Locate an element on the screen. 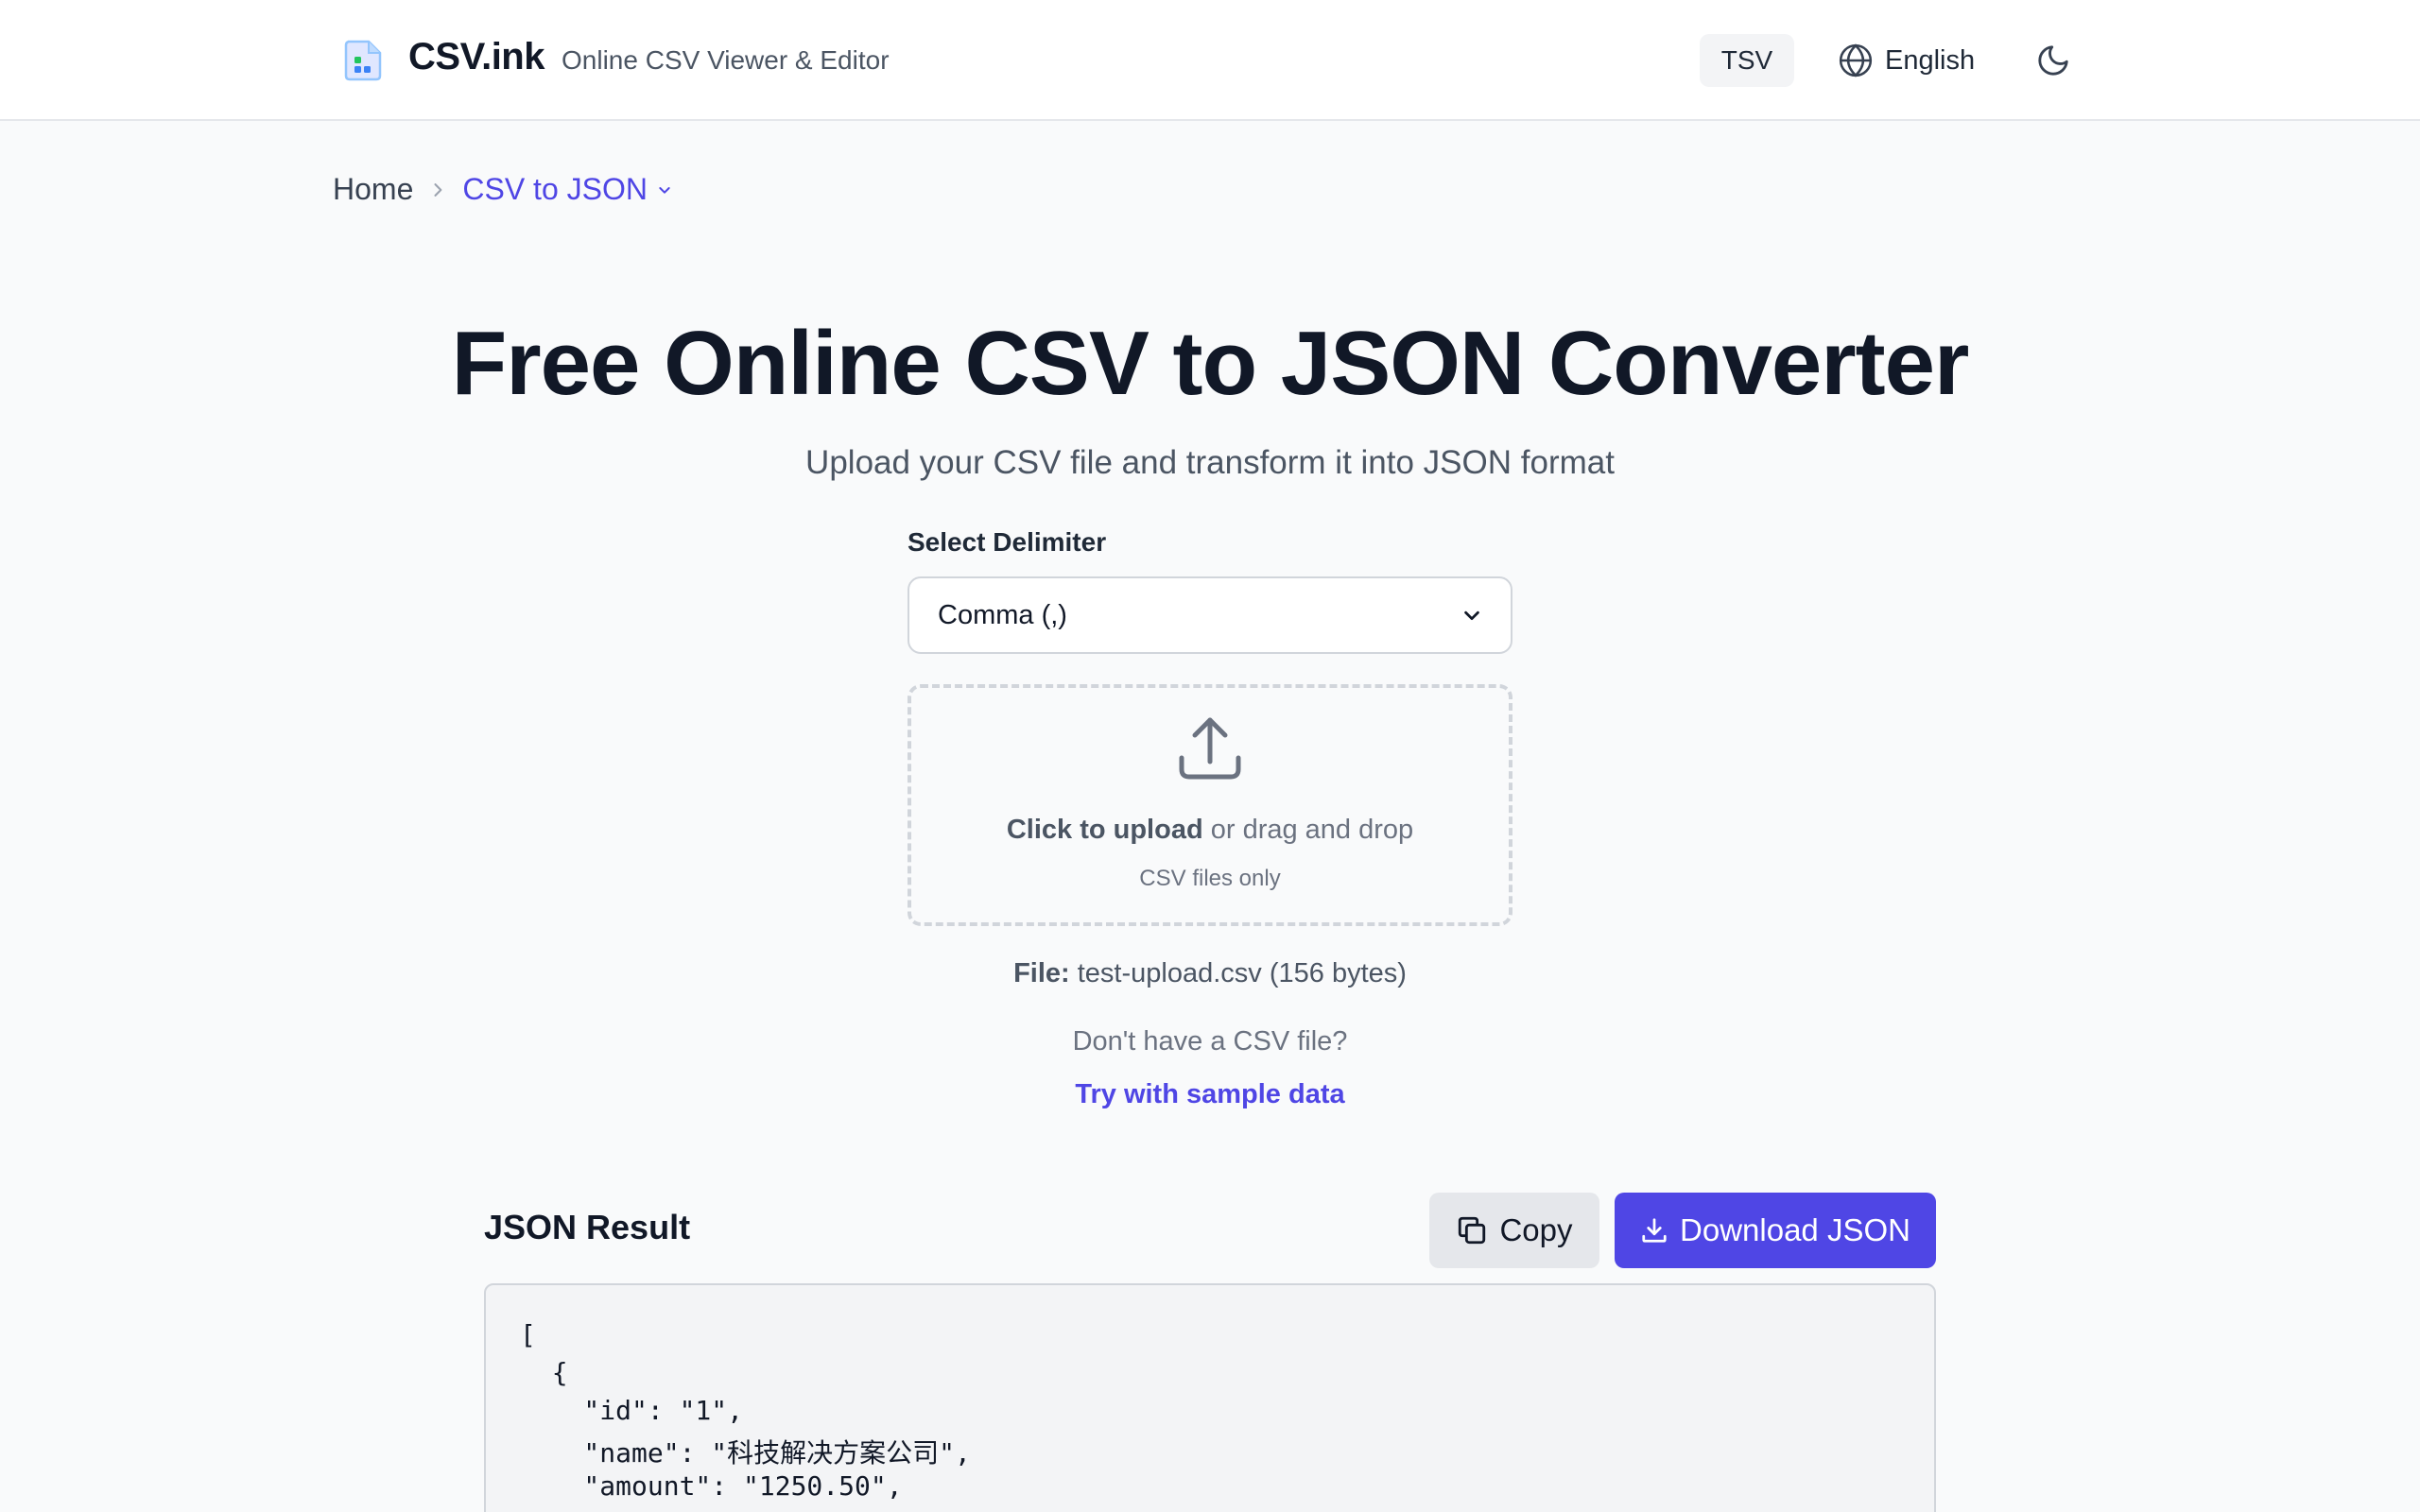 This screenshot has height=1512, width=2420. language-selector: English is located at coordinates (1907, 60).